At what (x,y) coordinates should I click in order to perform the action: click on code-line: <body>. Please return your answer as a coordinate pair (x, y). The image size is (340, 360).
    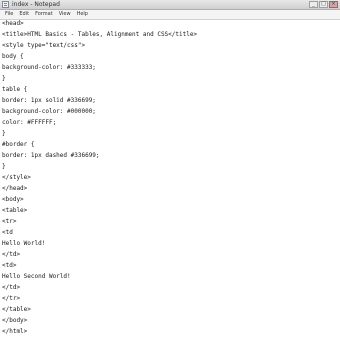
    Looking at the image, I should click on (13, 199).